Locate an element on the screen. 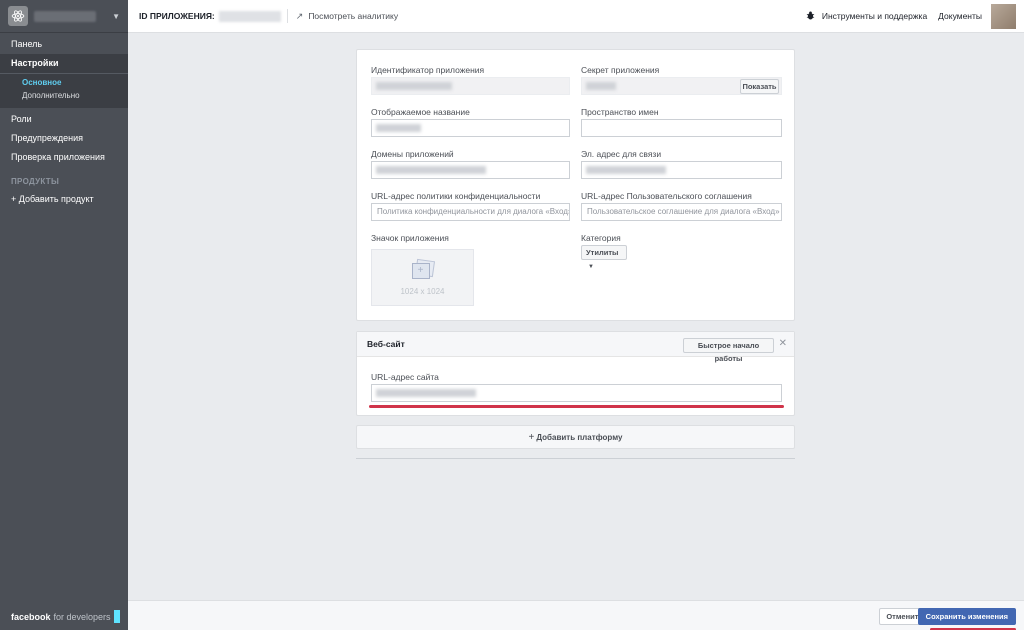 The width and height of the screenshot is (1024, 630). app-react-icon is located at coordinates (18, 16).